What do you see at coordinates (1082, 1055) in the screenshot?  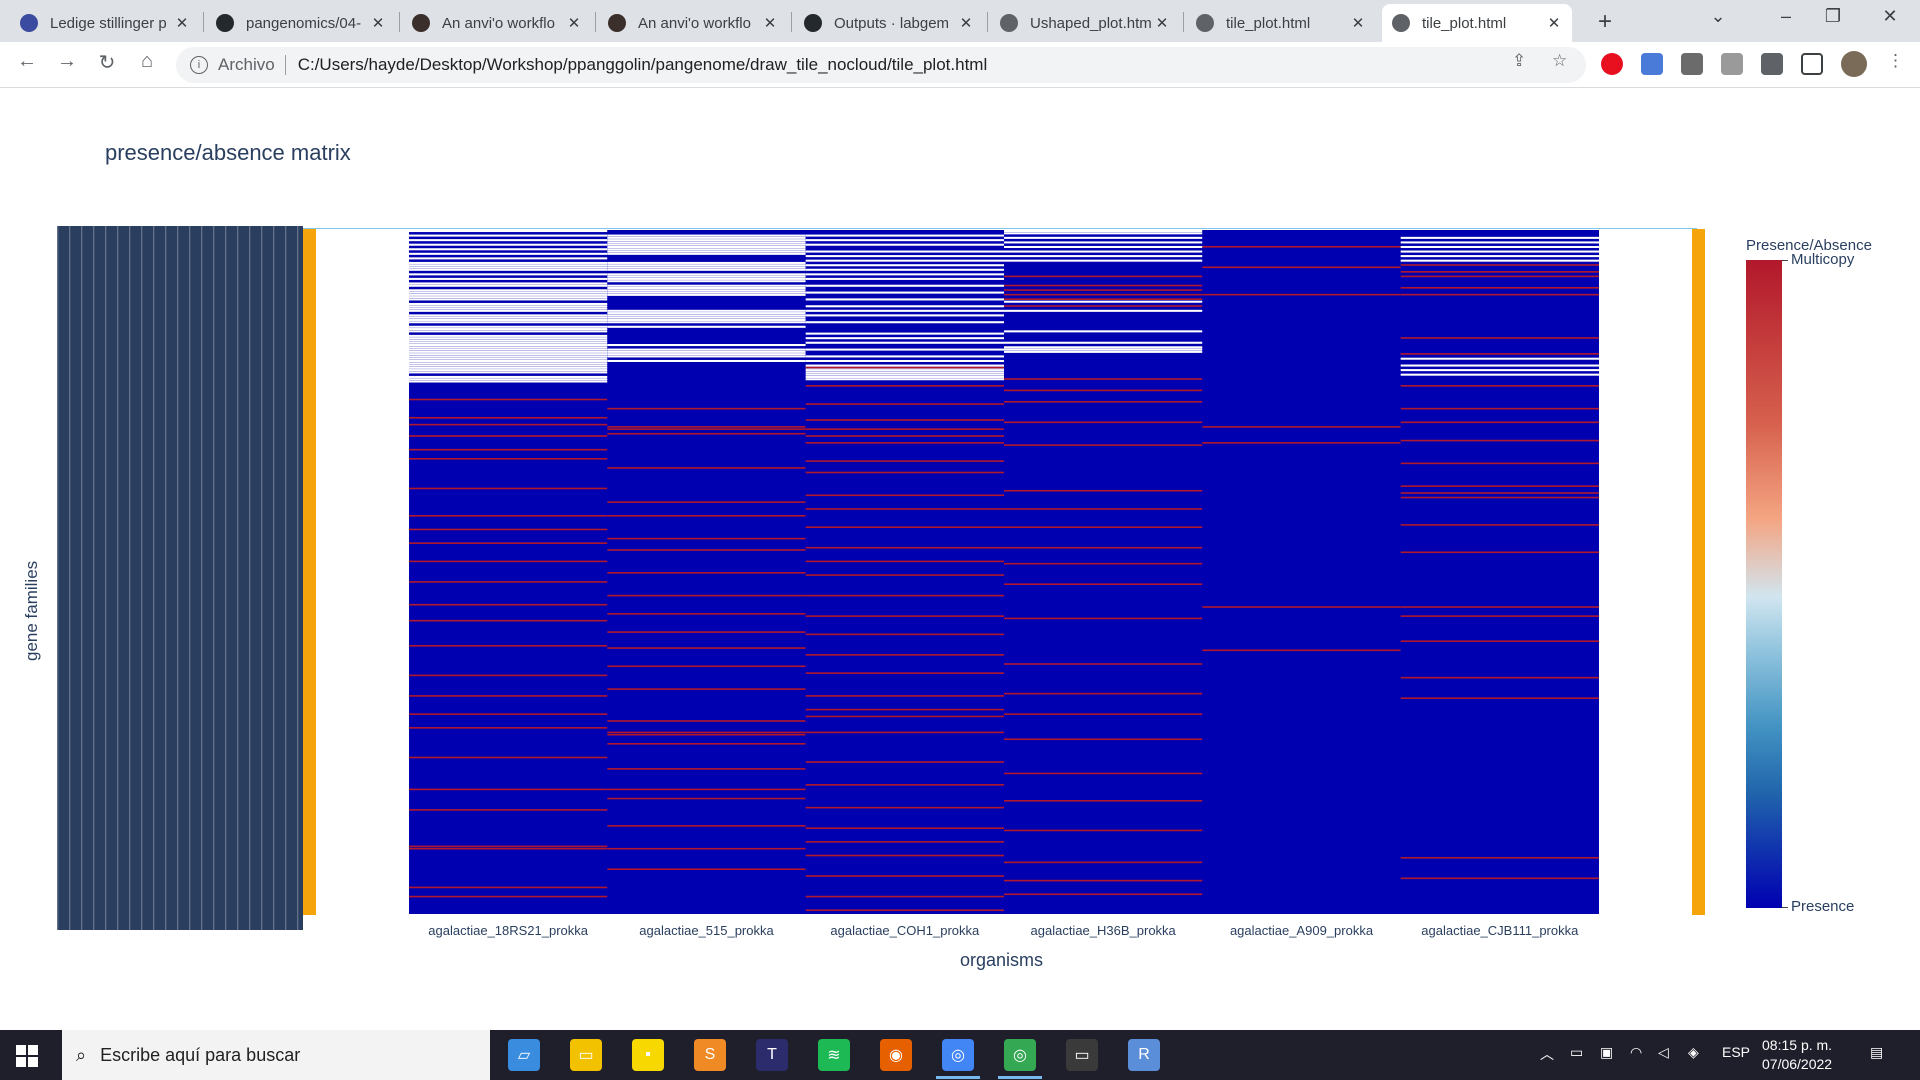 I see `terminal-icon: ▭` at bounding box center [1082, 1055].